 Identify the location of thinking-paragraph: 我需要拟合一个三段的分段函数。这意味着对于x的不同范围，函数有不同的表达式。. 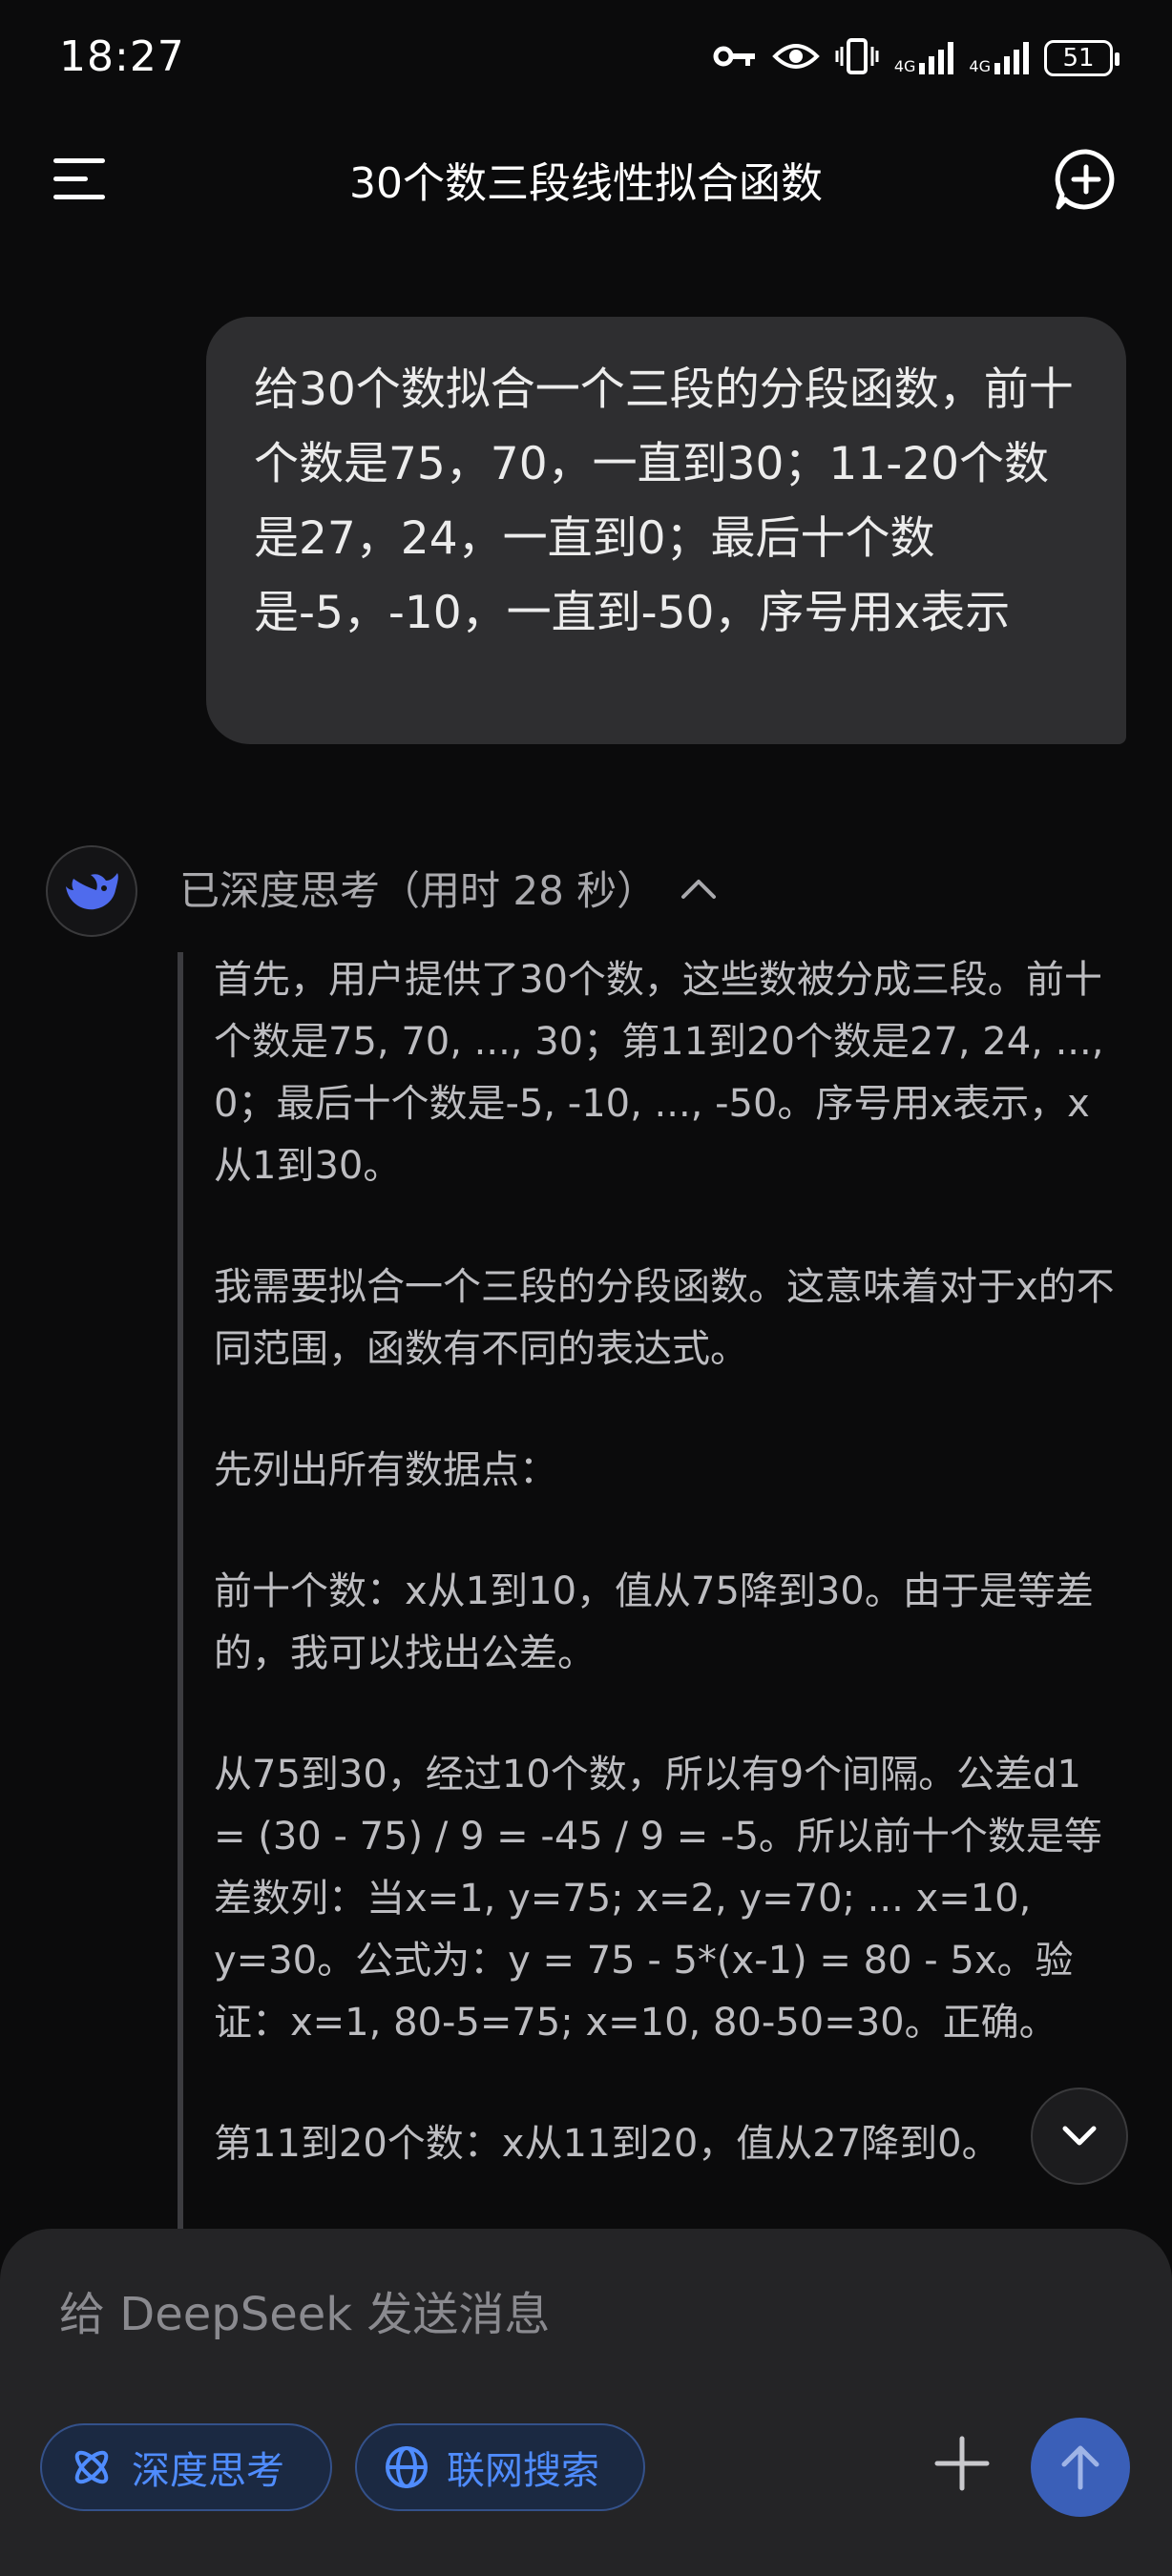
(664, 1318).